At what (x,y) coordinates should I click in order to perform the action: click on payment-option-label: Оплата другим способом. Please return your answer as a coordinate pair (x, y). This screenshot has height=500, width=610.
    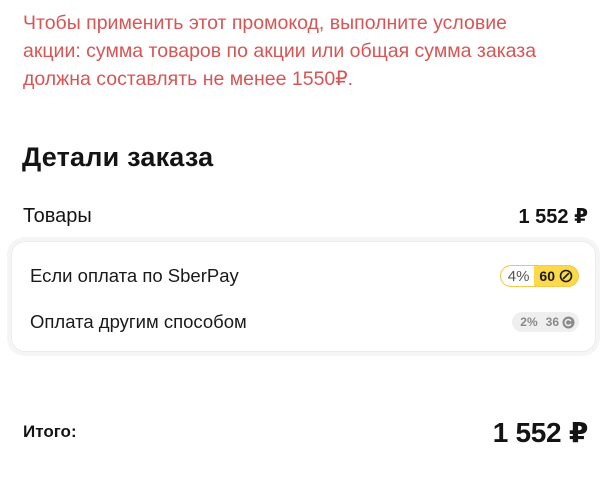
    Looking at the image, I should click on (138, 321).